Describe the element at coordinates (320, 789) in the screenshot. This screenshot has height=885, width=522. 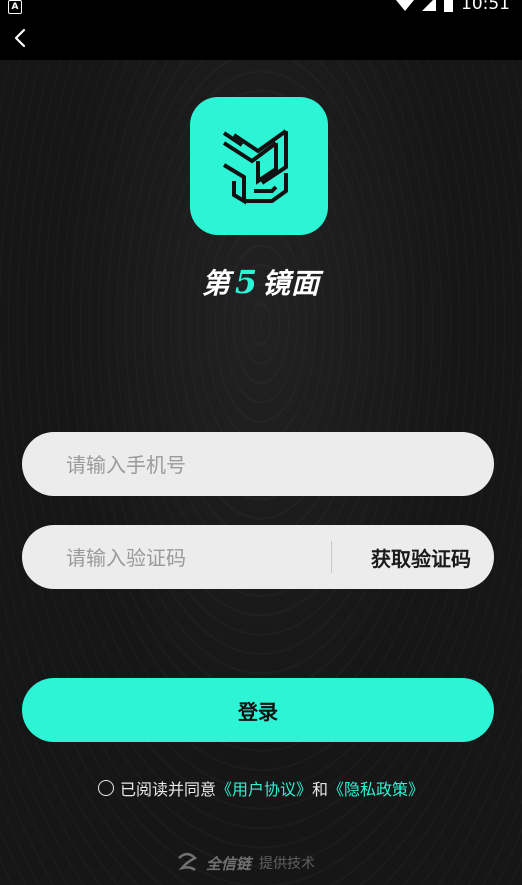
I see `agreement-and: 和` at that location.